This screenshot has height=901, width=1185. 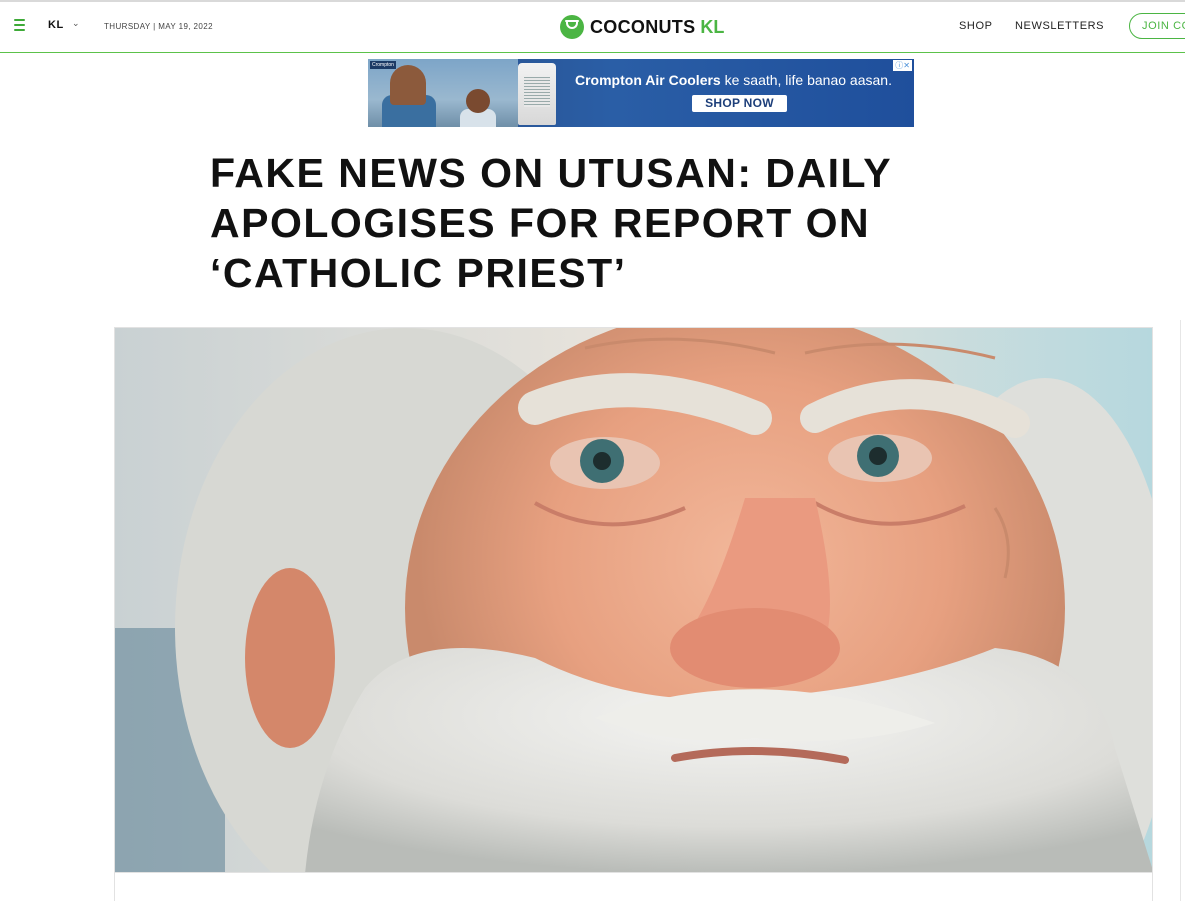 I want to click on hamburger-menu-icon, so click(x=20, y=25).